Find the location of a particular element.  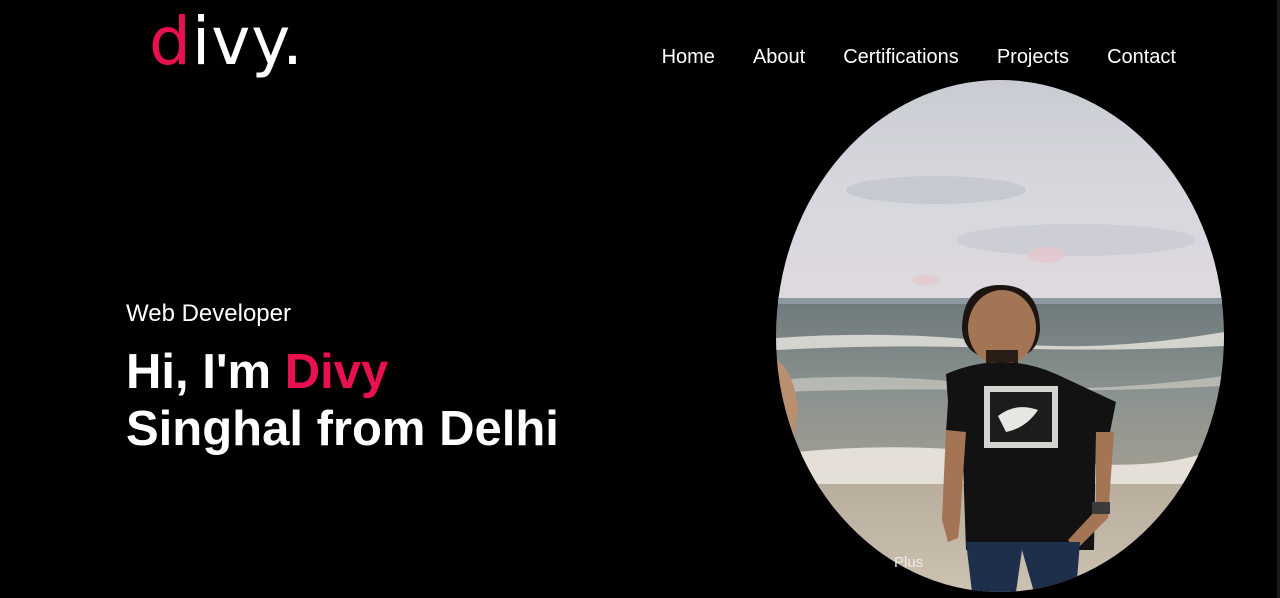

photo-watermark: Plus is located at coordinates (909, 562).